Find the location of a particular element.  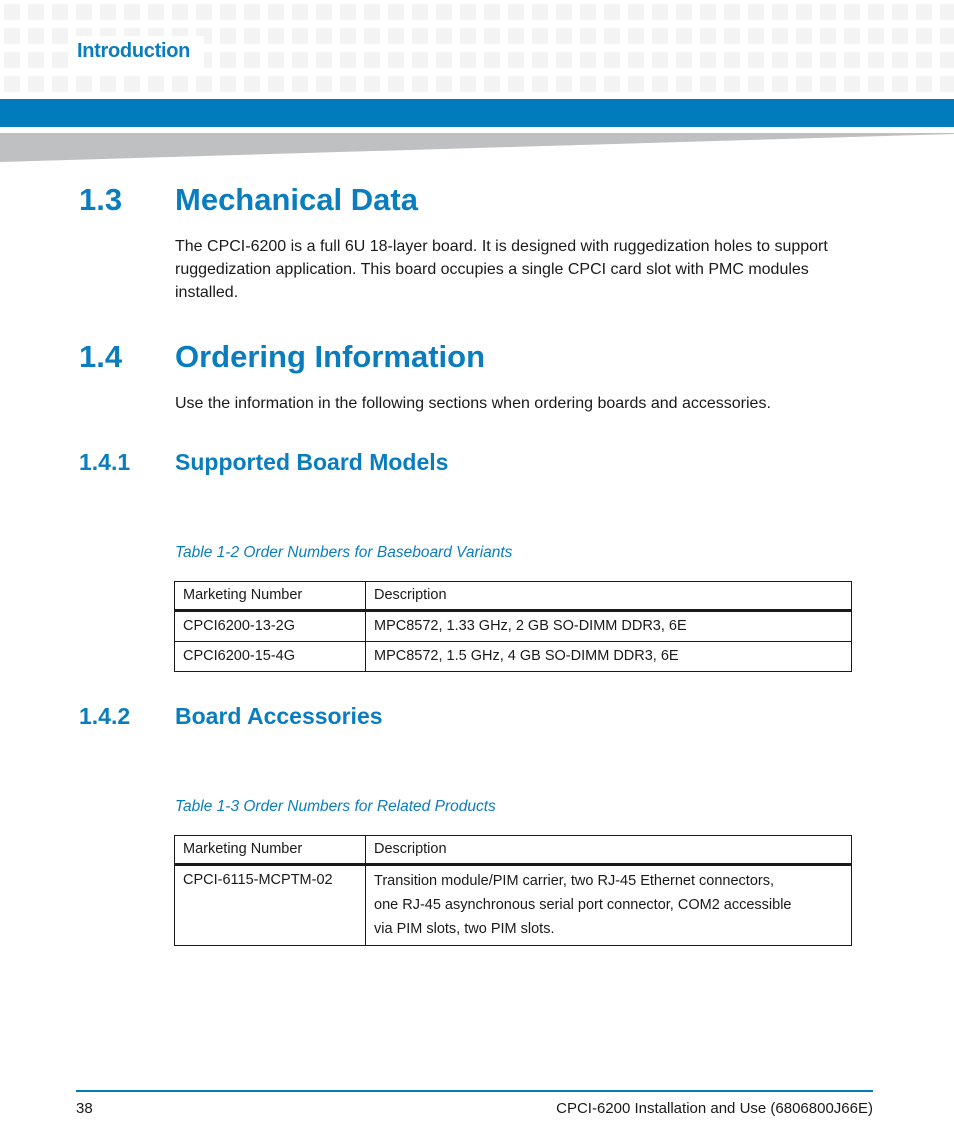

subsection-title: Supported Board Models is located at coordinates (312, 462).